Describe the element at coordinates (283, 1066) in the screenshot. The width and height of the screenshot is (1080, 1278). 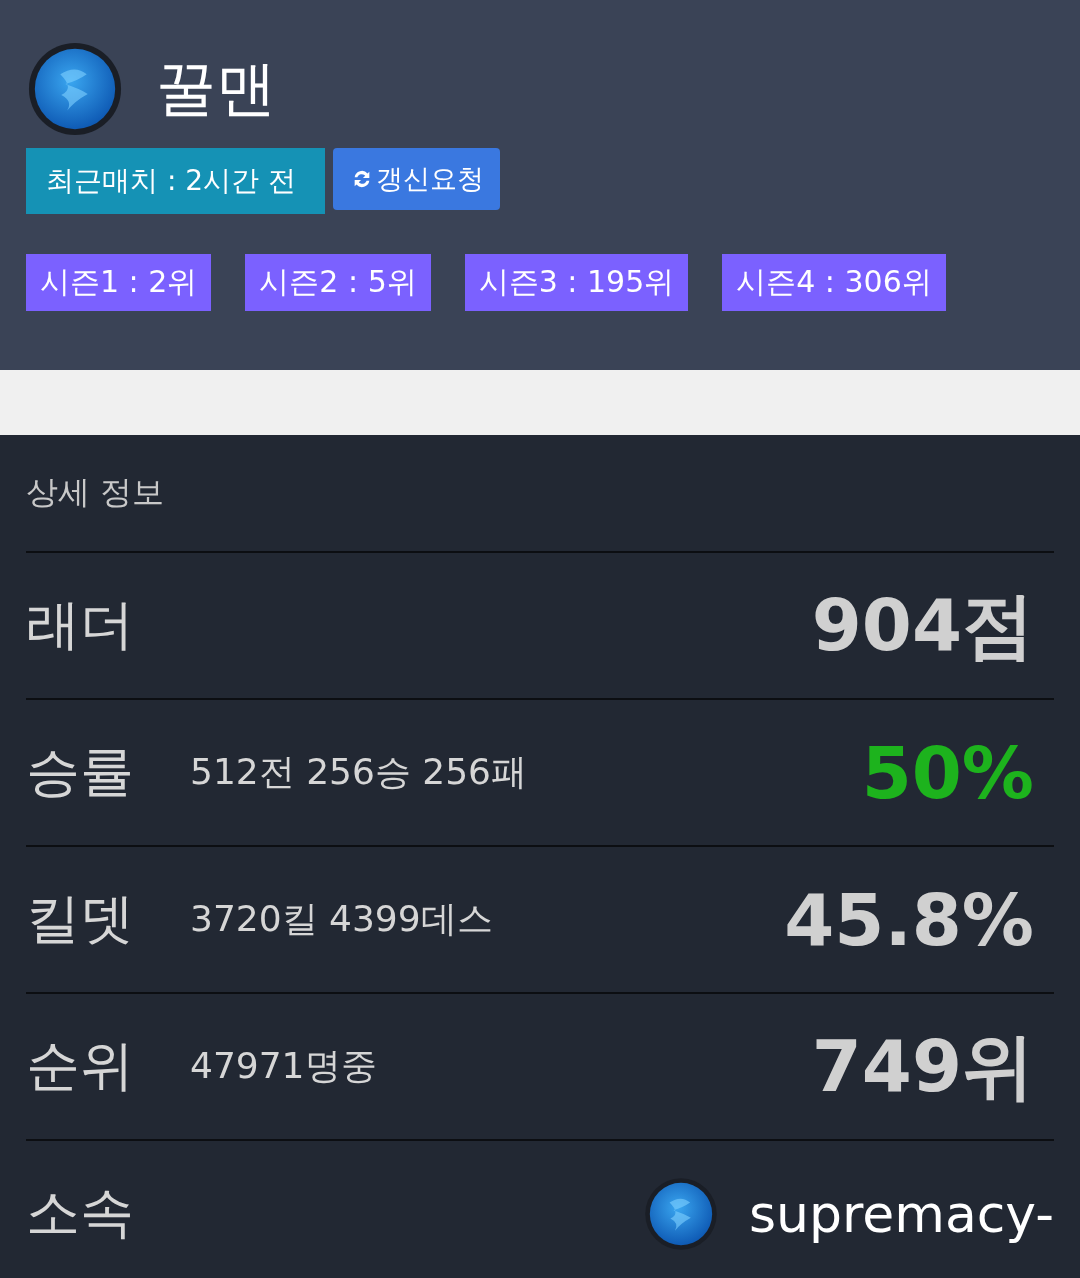
I see `stat-detail: 47971명중` at that location.